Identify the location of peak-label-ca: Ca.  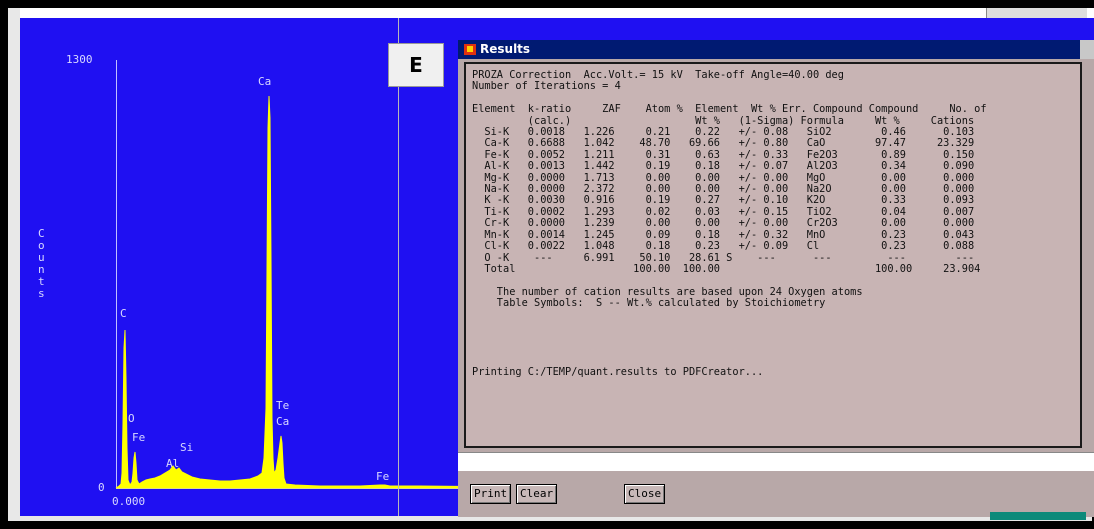
(265, 81).